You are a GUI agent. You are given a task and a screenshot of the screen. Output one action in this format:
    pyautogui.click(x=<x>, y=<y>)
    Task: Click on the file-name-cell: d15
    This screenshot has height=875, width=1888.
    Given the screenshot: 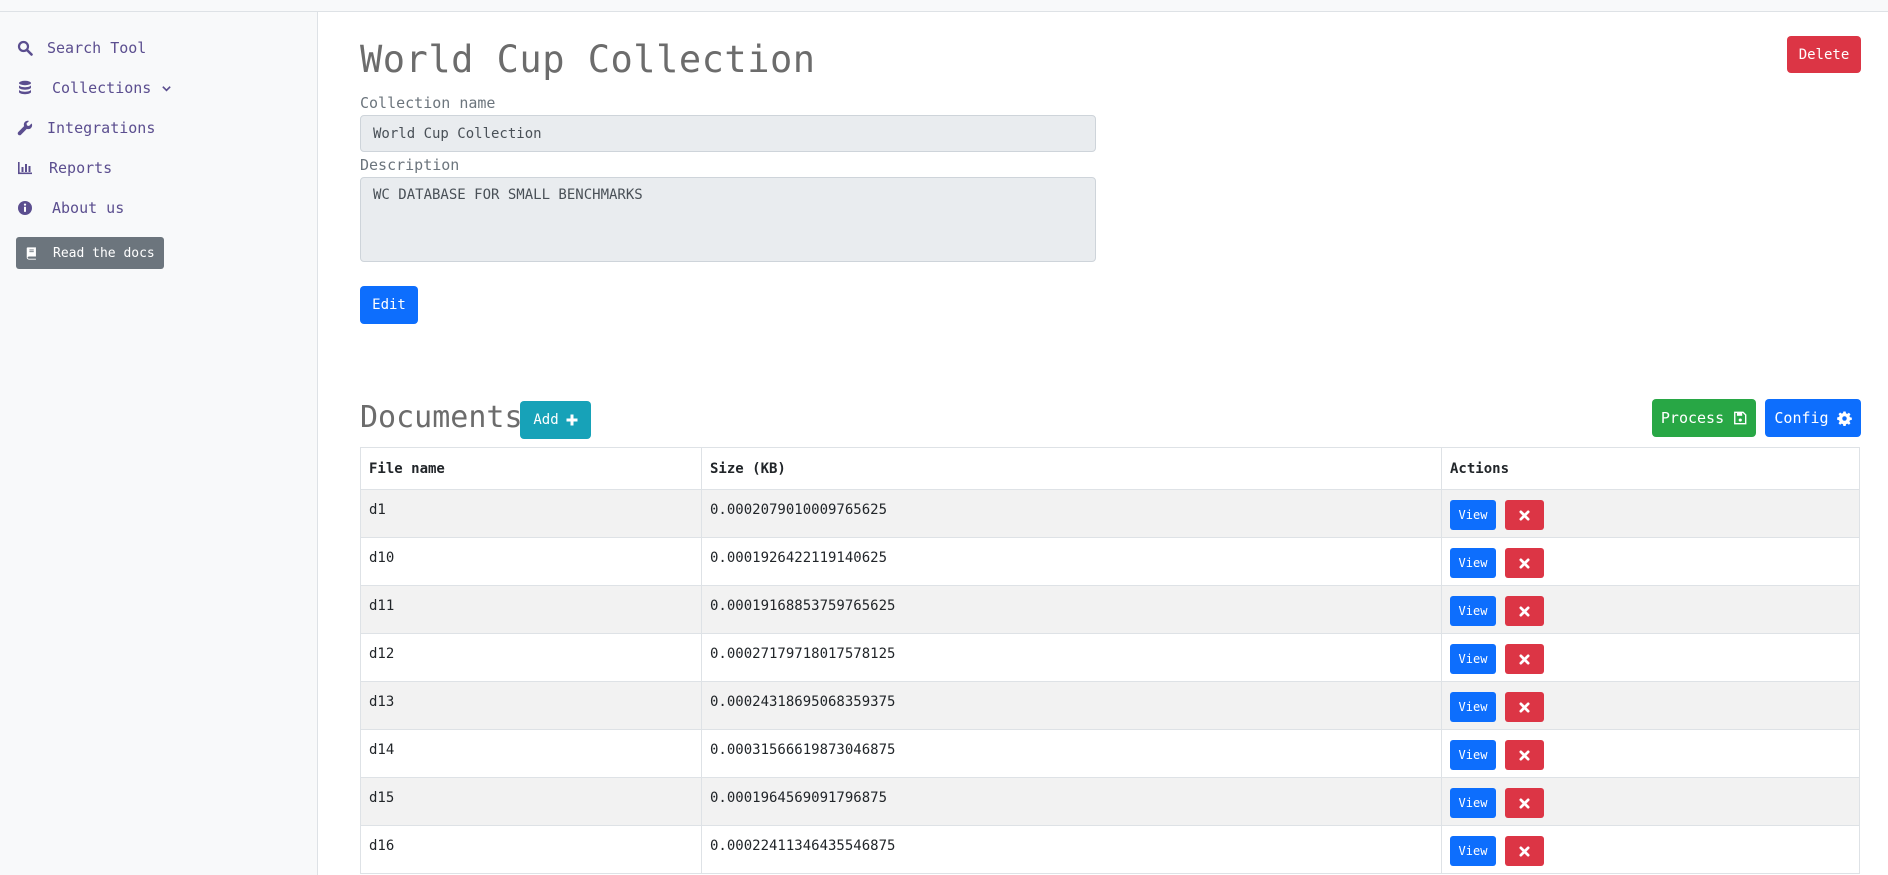 What is the action you would take?
    pyautogui.click(x=531, y=801)
    